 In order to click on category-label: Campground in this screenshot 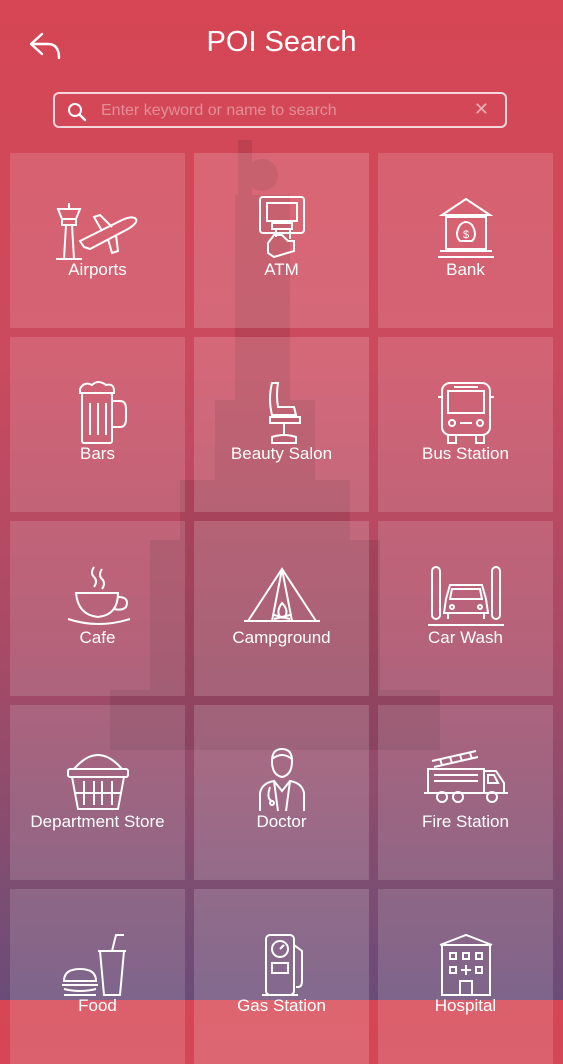, I will do `click(281, 637)`.